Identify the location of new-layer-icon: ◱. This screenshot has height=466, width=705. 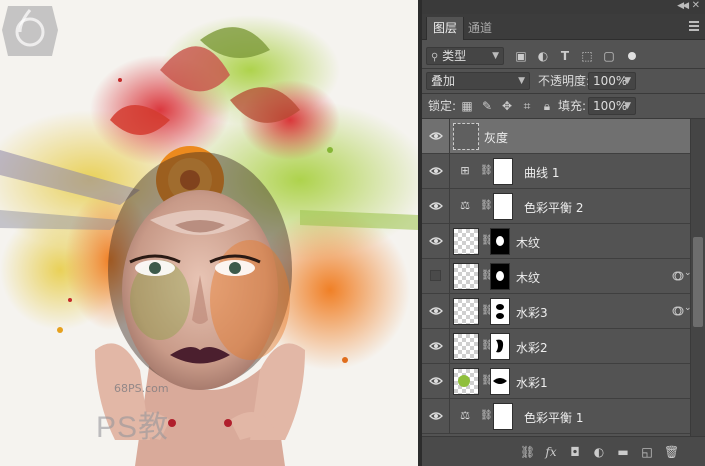
(647, 452).